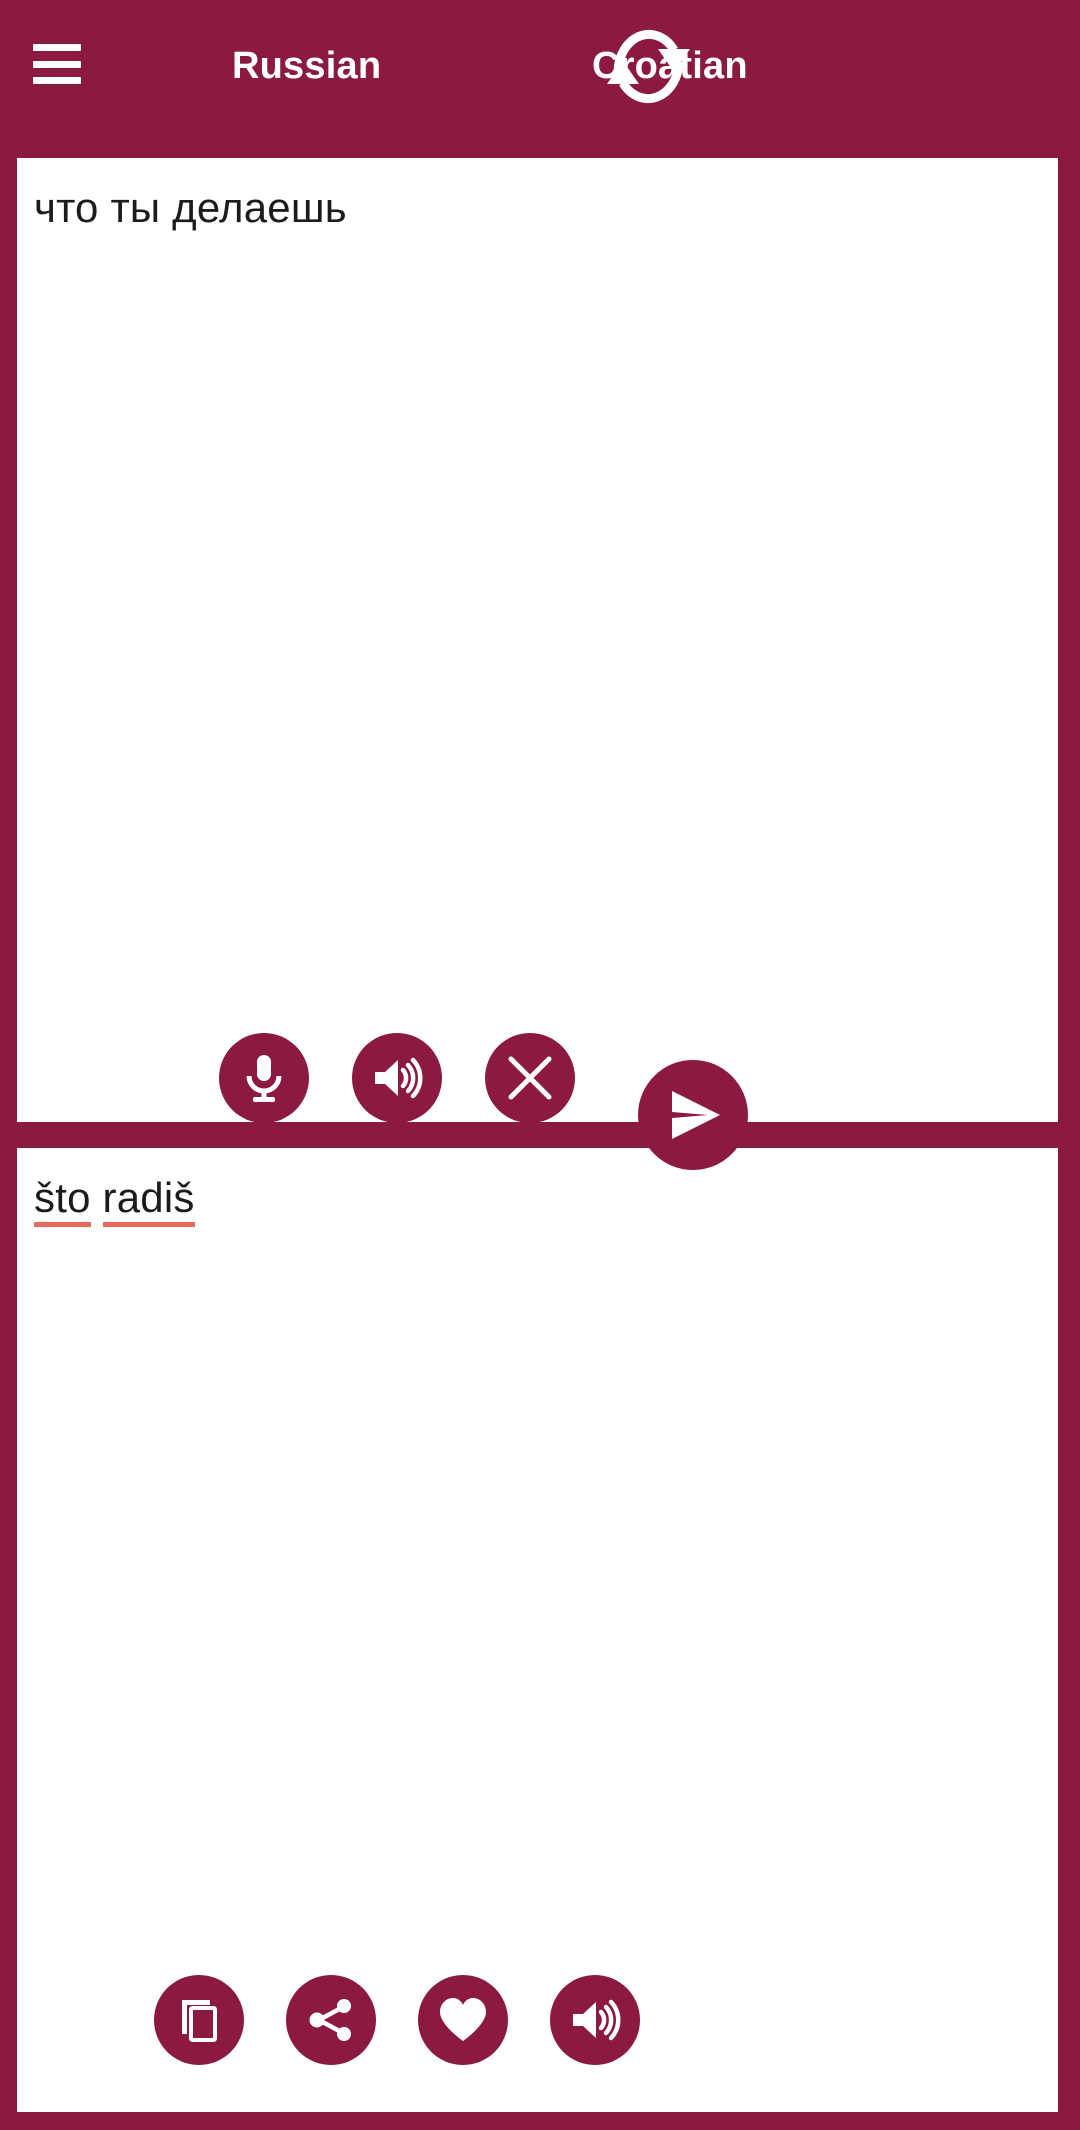  I want to click on translated-text: što radiš, so click(536, 1199).